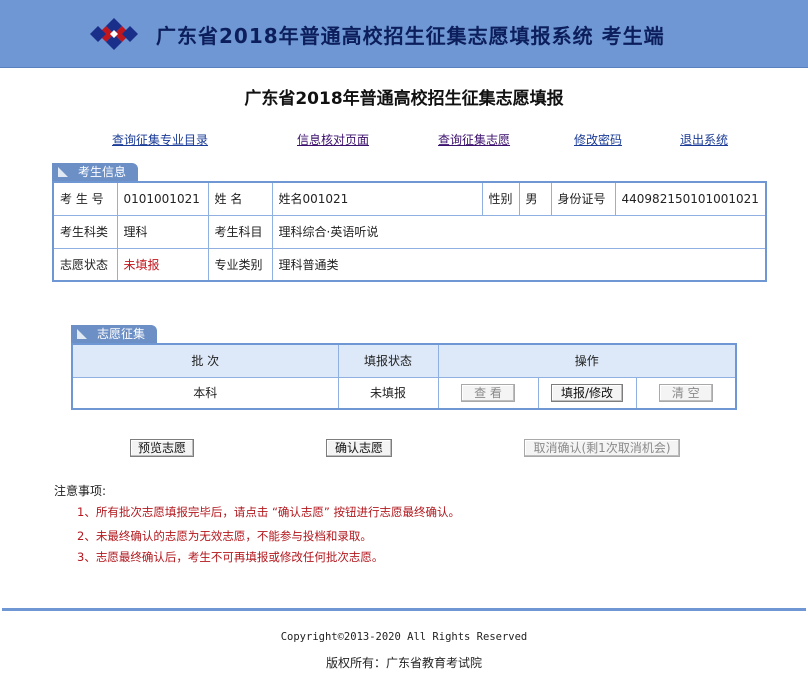 Image resolution: width=808 pixels, height=673 pixels. Describe the element at coordinates (410, 36) in the screenshot. I see `app-title: 广东省2018年普通高校招生征集志愿填报系统 考生端` at that location.